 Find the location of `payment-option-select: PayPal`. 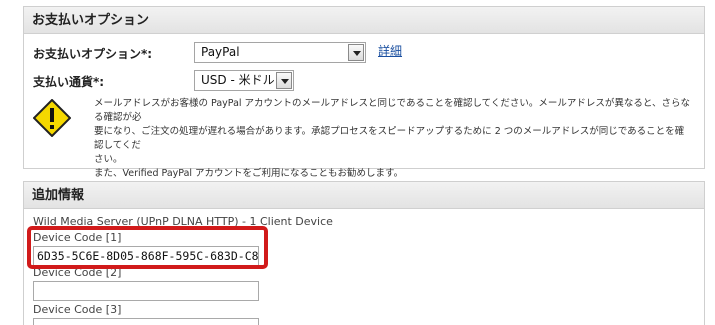

payment-option-select: PayPal is located at coordinates (280, 52).